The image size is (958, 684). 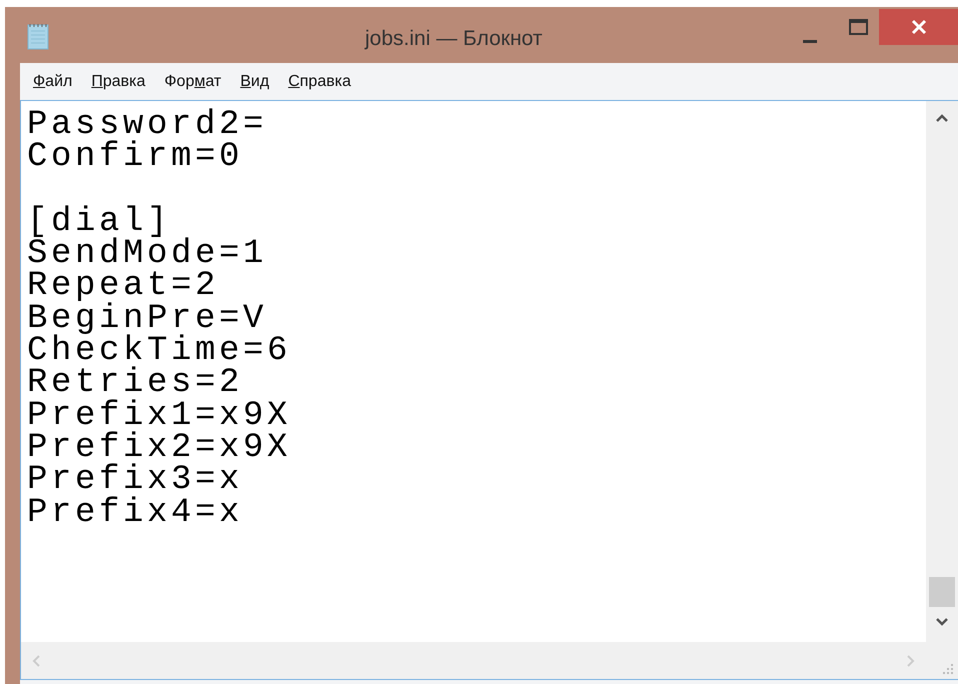 What do you see at coordinates (859, 28) in the screenshot?
I see `maximize-button` at bounding box center [859, 28].